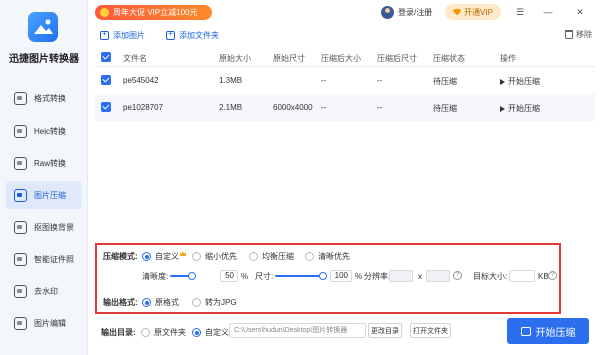 This screenshot has width=600, height=355. Describe the element at coordinates (245, 276) in the screenshot. I see `clarity-unit: %` at that location.